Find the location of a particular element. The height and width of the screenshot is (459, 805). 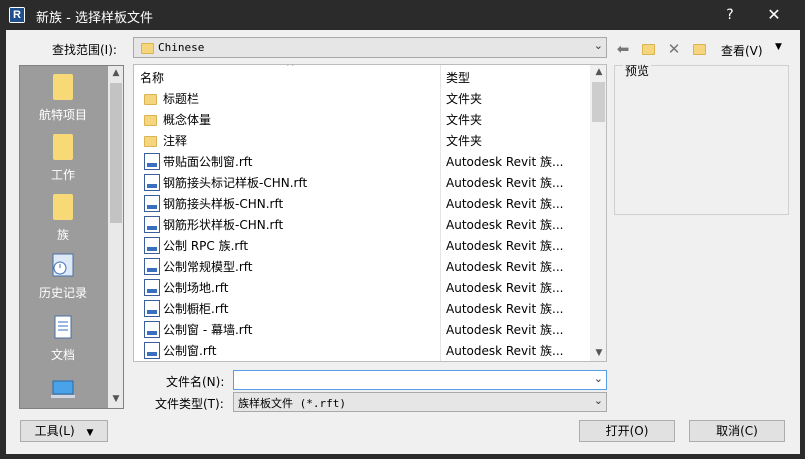

list-item: 概念体量 文件夹 is located at coordinates (362, 120).